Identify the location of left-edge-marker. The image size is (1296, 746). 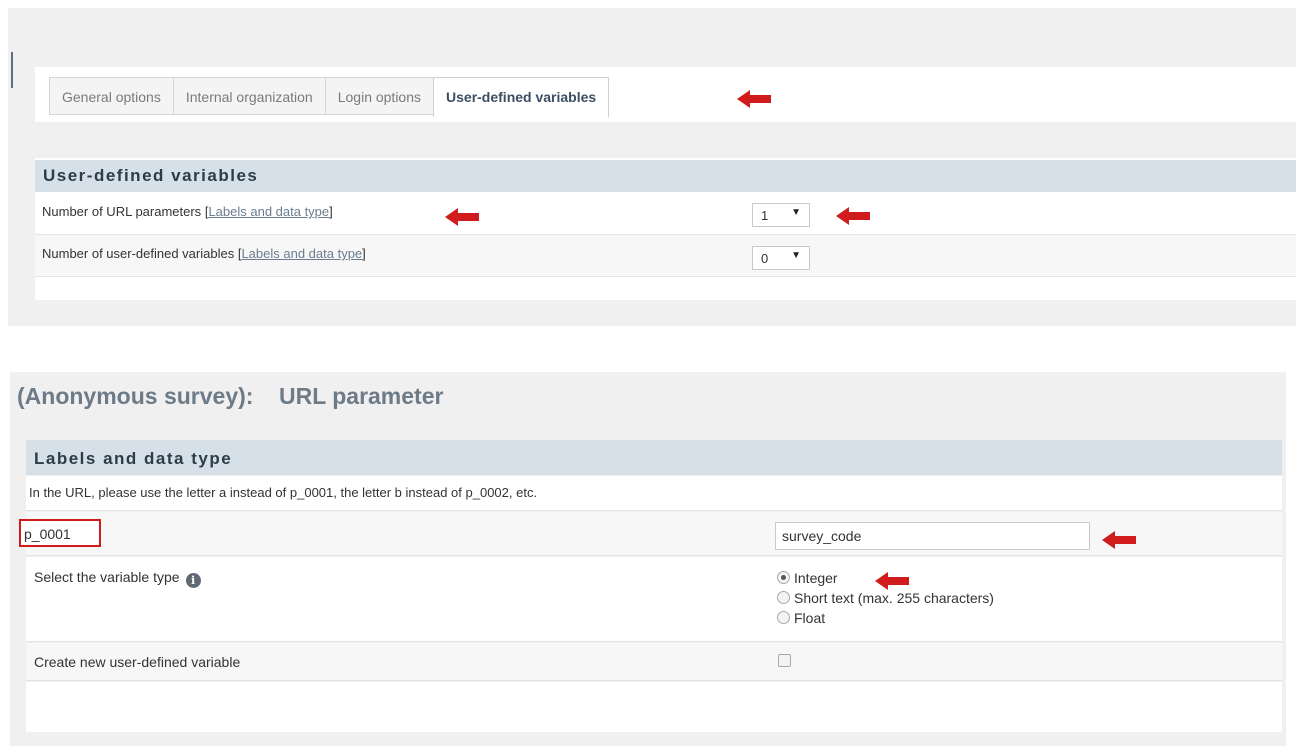
(12, 70).